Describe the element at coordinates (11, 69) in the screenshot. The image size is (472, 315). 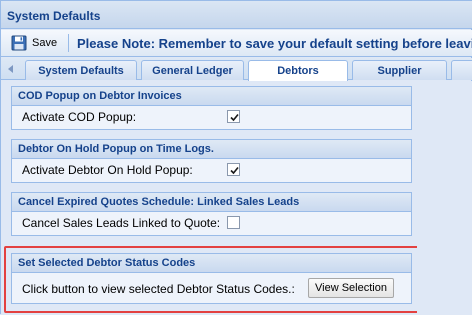
I see `tab-scroll-left-icon` at that location.